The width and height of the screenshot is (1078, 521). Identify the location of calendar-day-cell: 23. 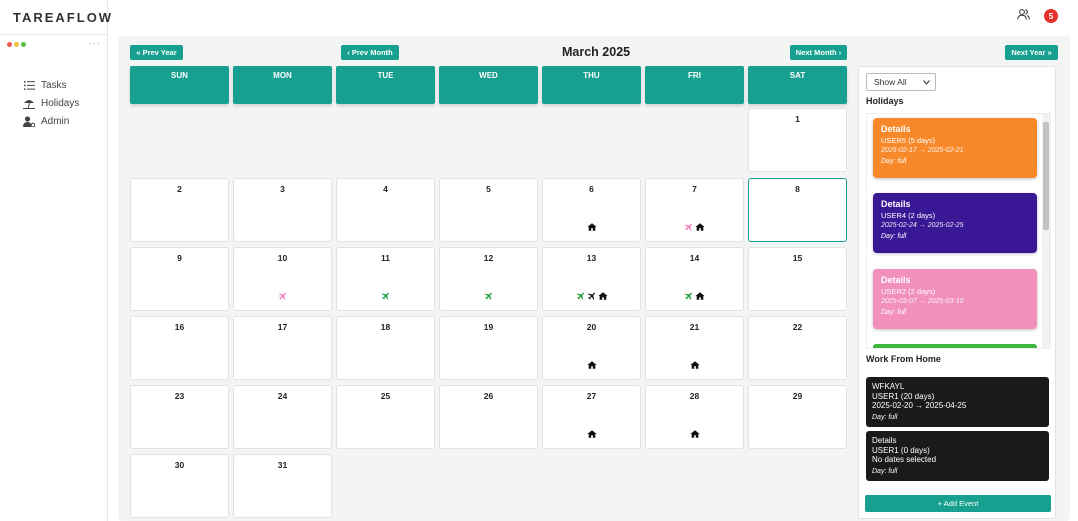
(179, 417).